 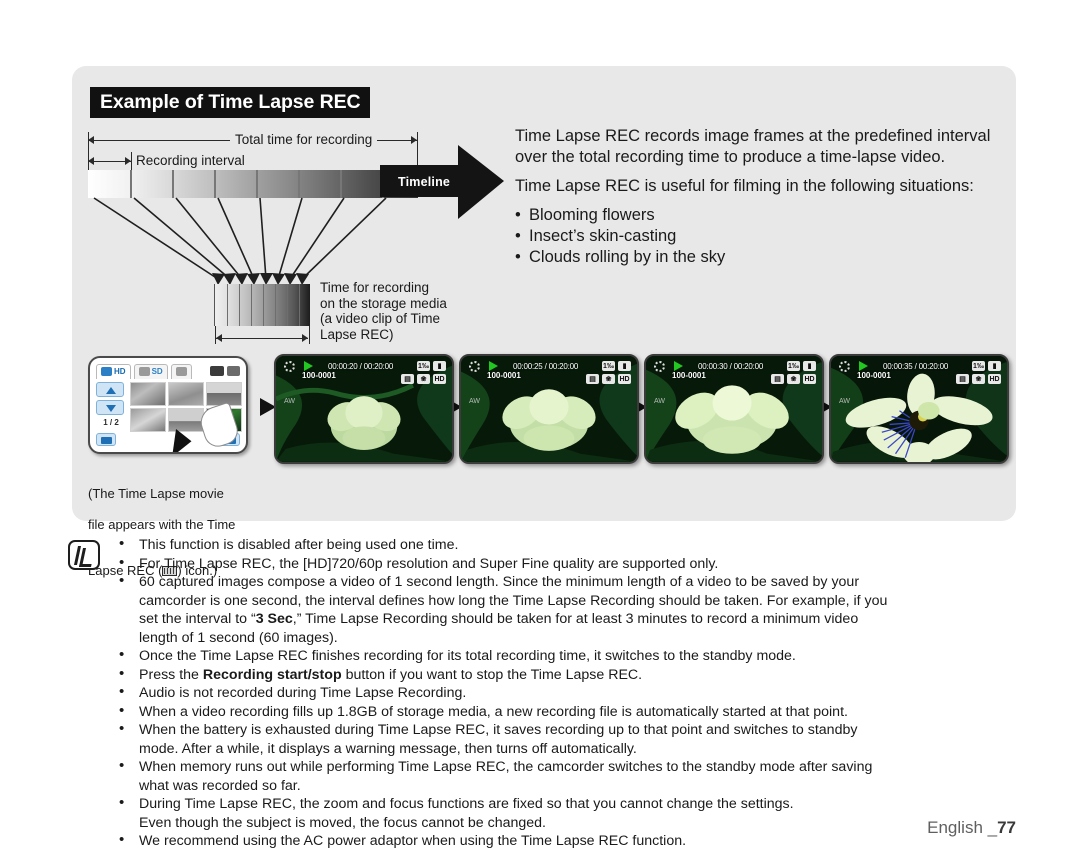 I want to click on footer-page-number: 77, so click(x=1006, y=827).